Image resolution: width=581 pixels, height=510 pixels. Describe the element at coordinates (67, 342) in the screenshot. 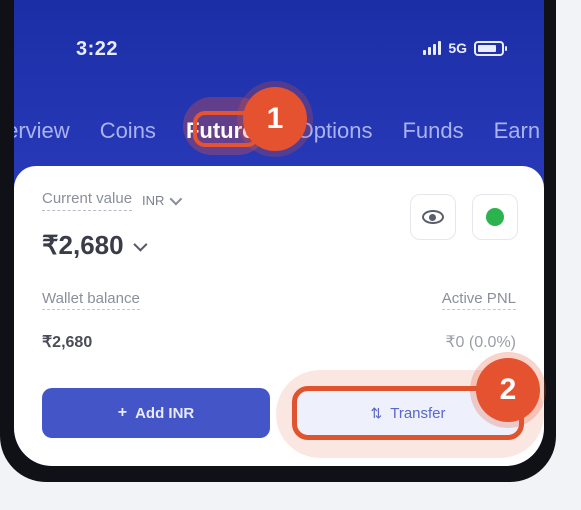

I see `wallet-balance-value: ₹2,680` at that location.